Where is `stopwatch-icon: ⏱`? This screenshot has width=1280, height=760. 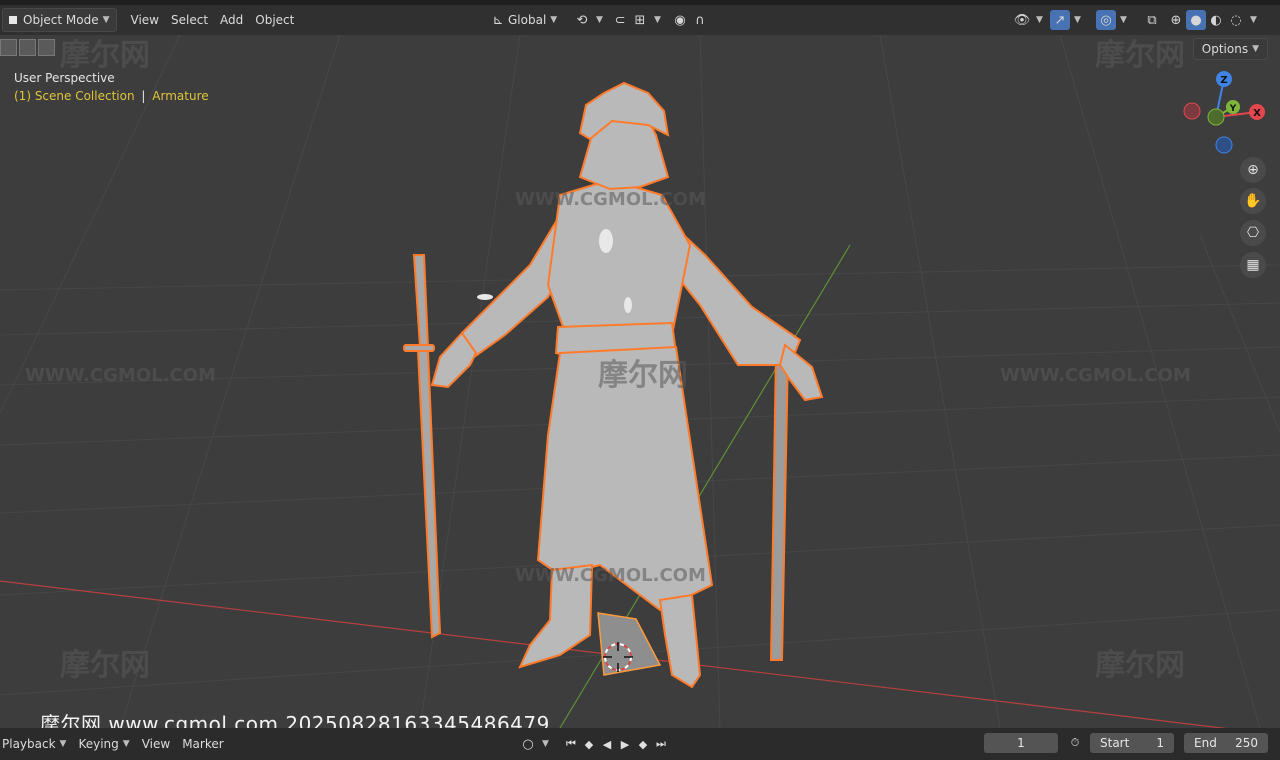 stopwatch-icon: ⏱ is located at coordinates (1075, 743).